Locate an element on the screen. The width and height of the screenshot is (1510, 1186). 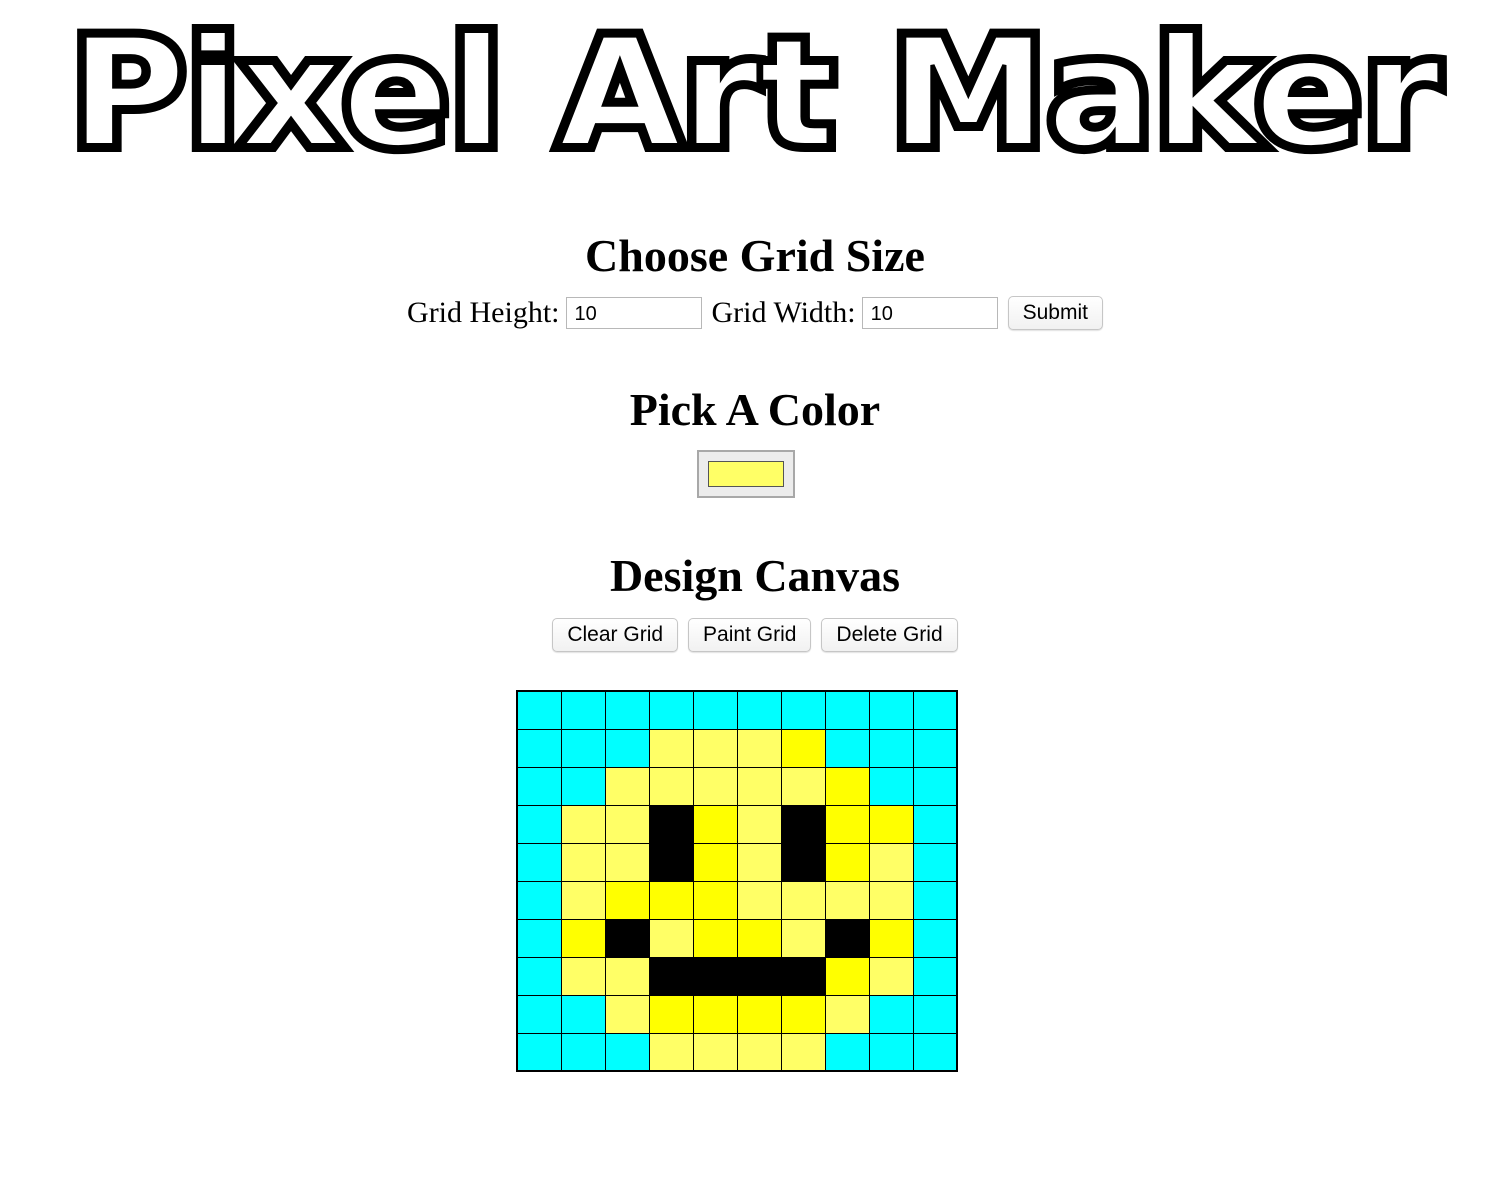
paint-grid-button: Paint Grid is located at coordinates (750, 635).